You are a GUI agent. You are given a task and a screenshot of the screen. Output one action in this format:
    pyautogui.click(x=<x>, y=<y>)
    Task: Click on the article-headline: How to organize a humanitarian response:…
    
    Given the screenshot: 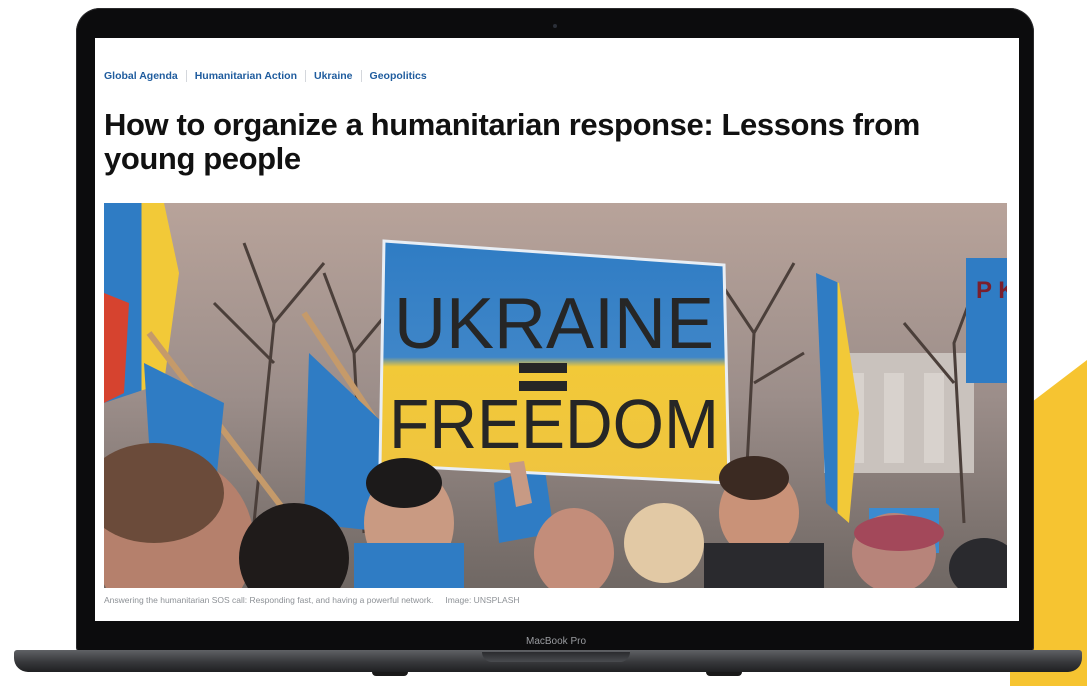 What is the action you would take?
    pyautogui.click(x=512, y=141)
    